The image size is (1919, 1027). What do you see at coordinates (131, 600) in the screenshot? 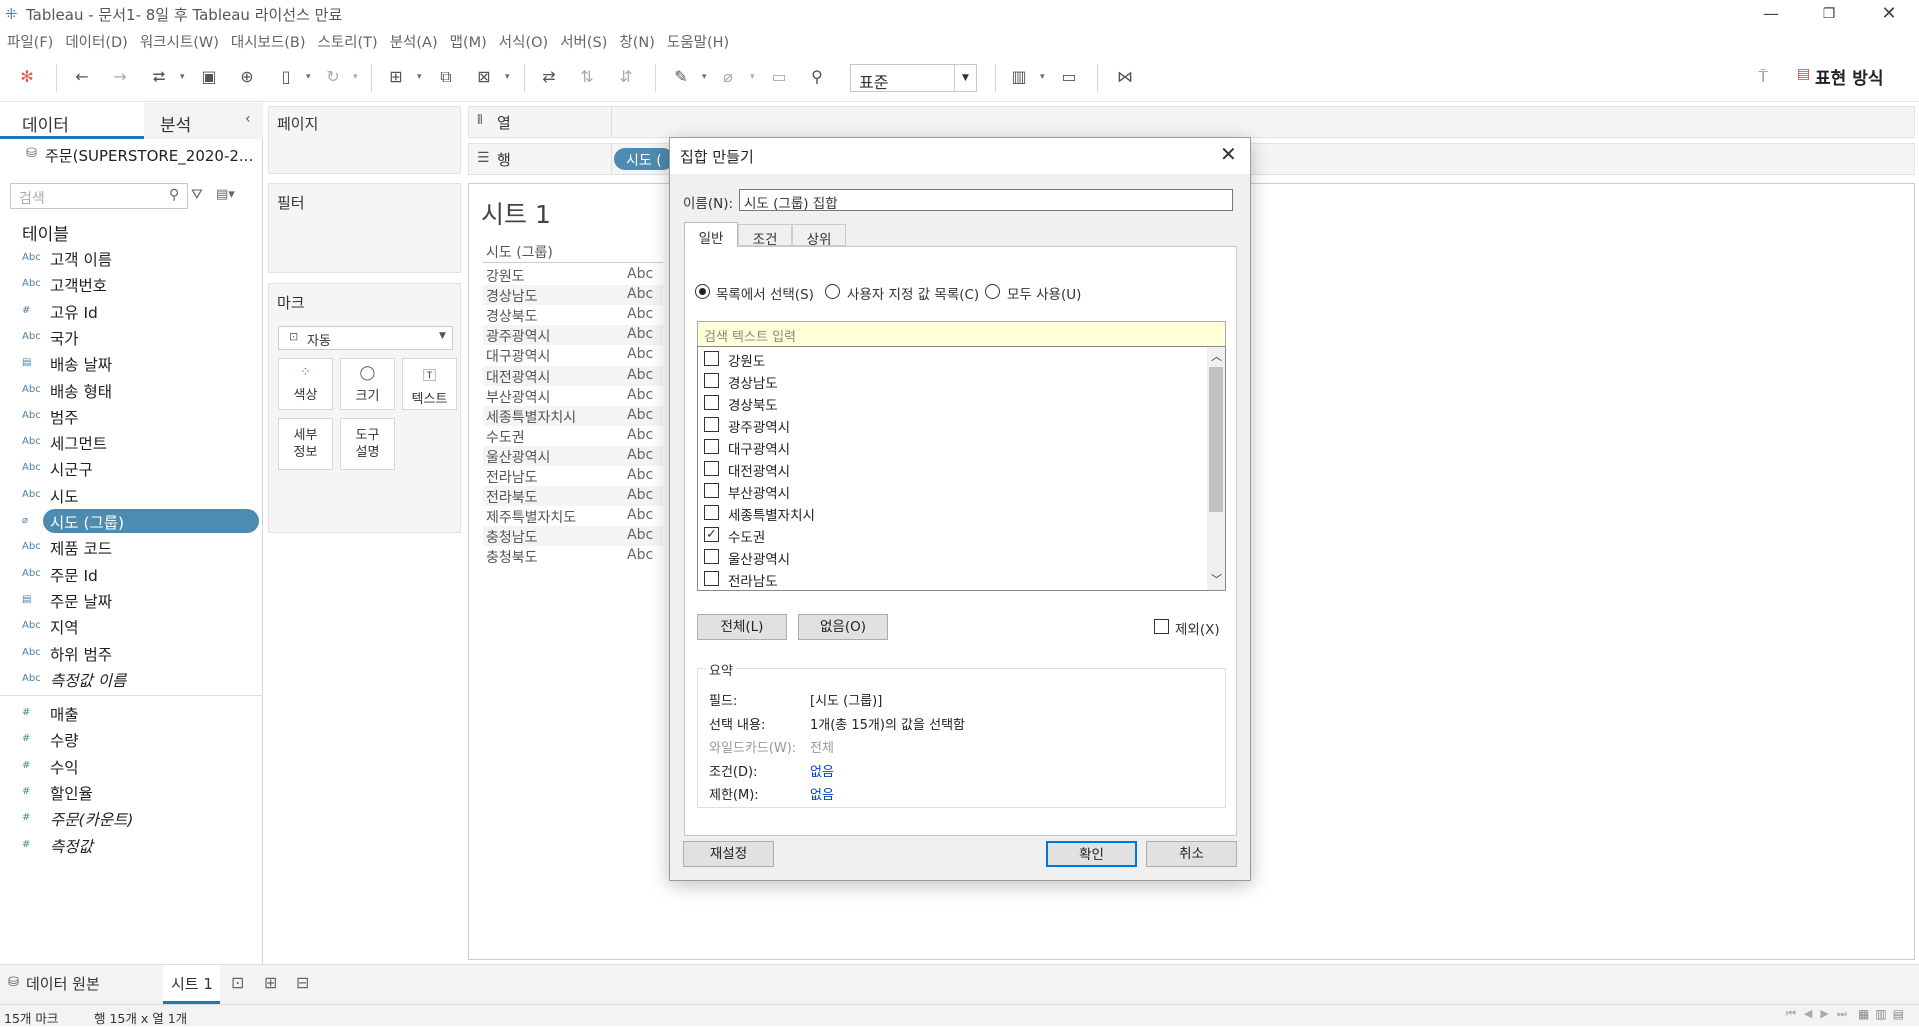
I see `field-item: ▤ 주문 날짜` at bounding box center [131, 600].